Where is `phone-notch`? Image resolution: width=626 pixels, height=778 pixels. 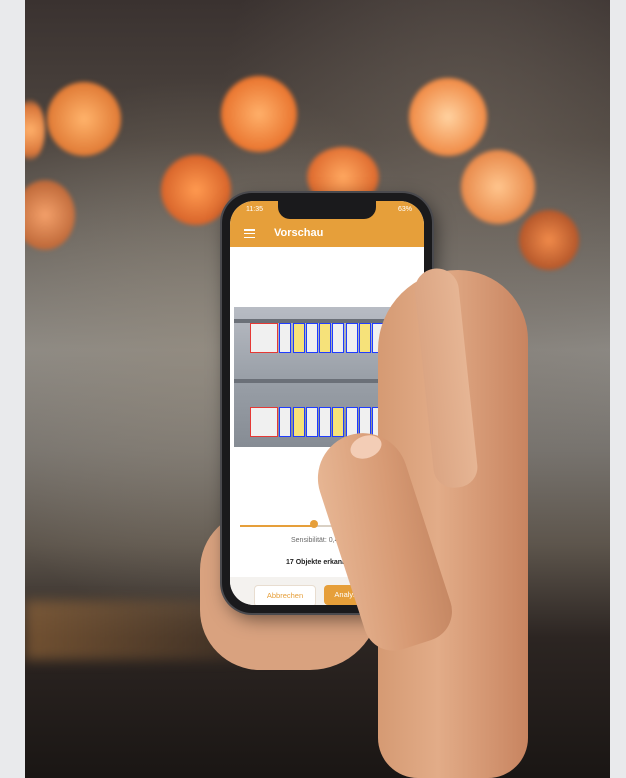 phone-notch is located at coordinates (327, 210).